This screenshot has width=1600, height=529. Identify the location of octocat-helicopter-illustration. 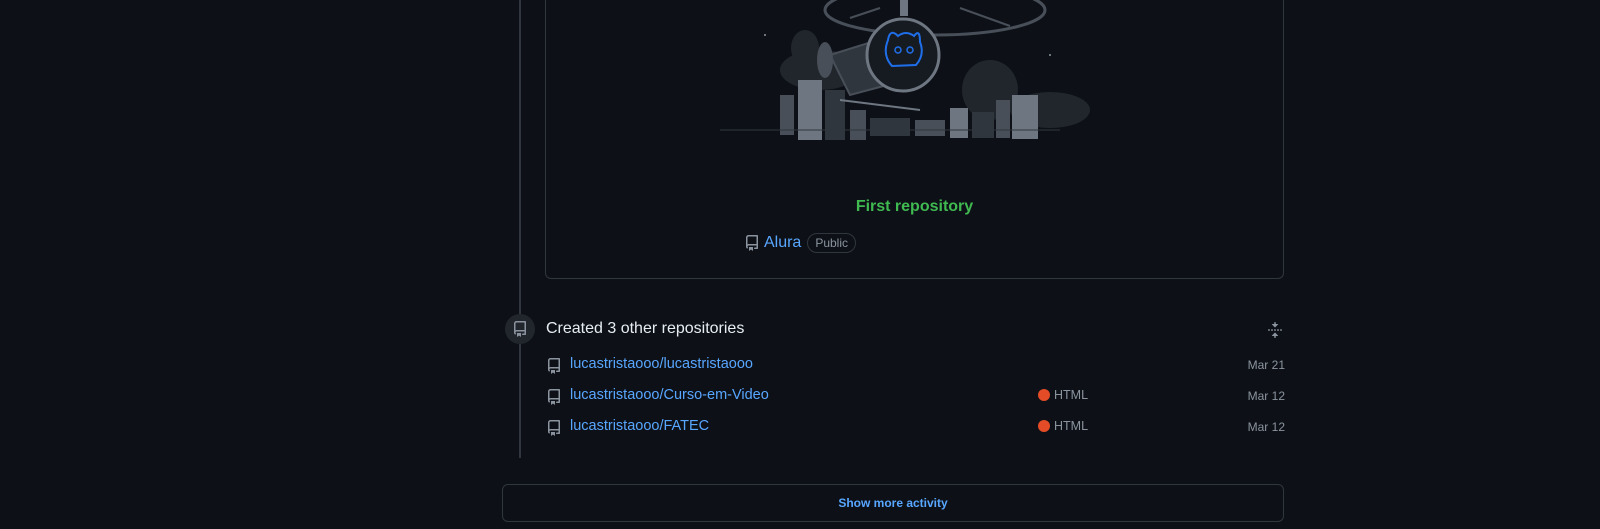
(905, 70).